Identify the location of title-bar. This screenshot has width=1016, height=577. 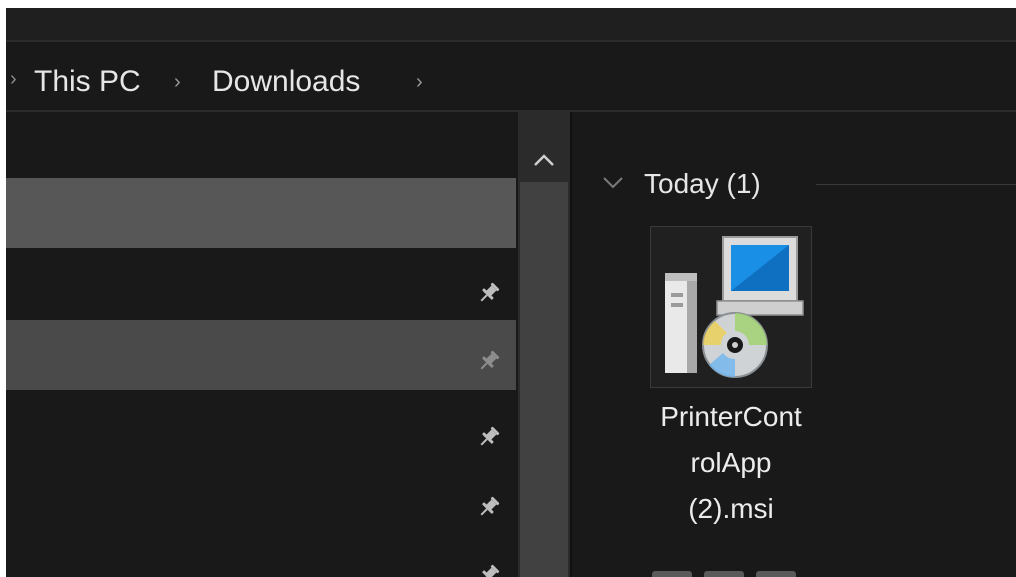
(511, 24).